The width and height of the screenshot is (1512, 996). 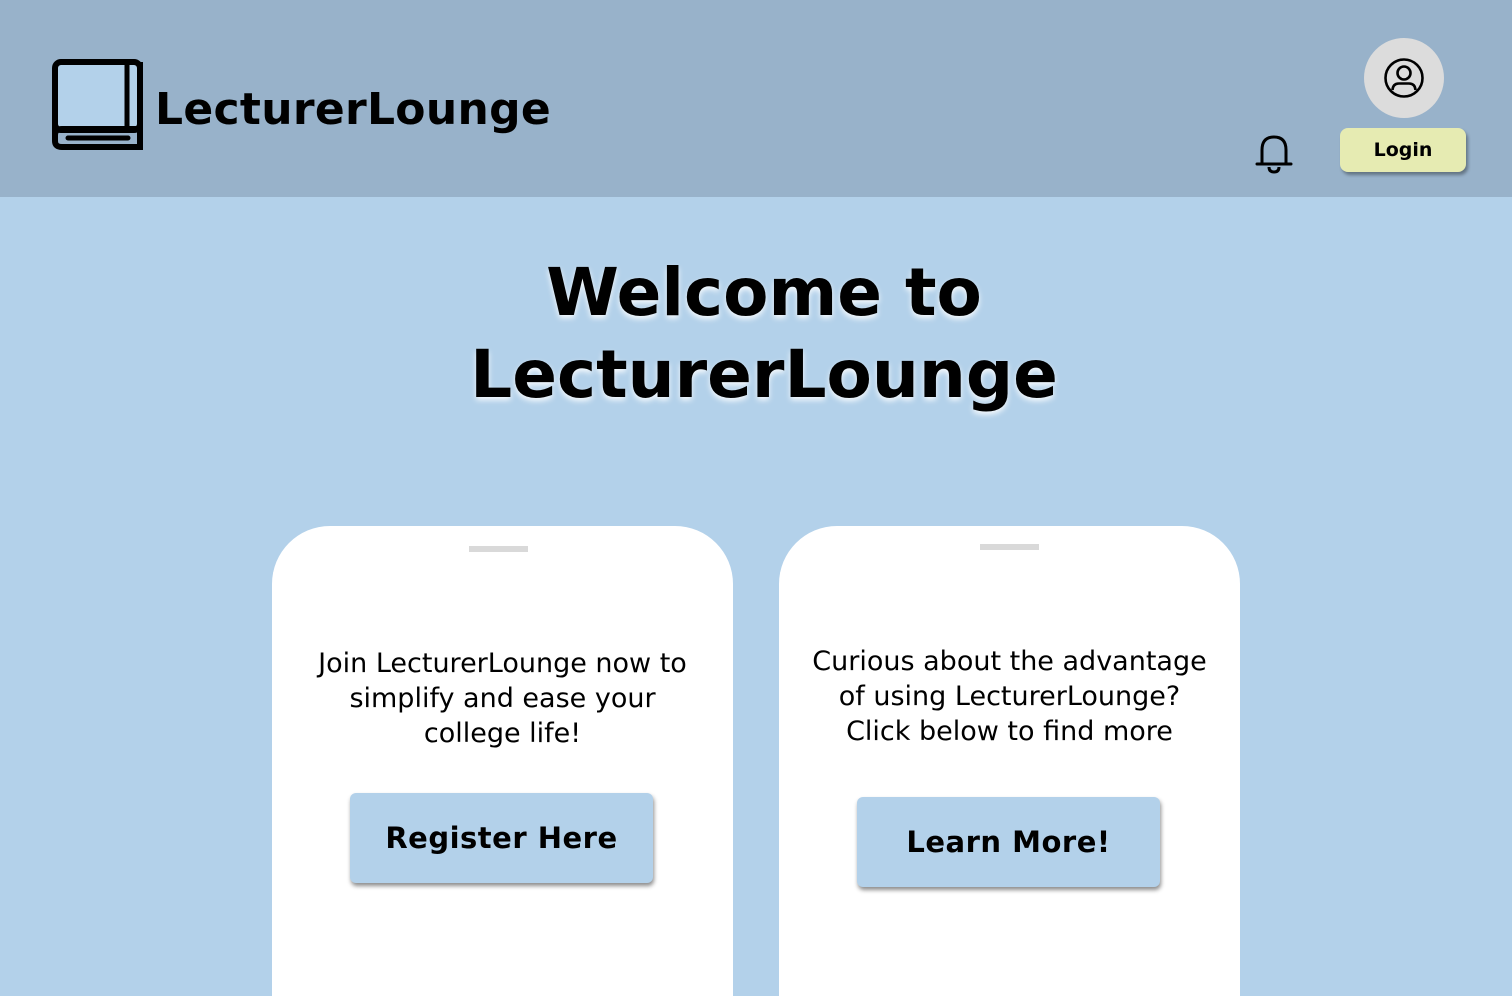 What do you see at coordinates (502, 733) in the screenshot?
I see `card-text-line: college life!` at bounding box center [502, 733].